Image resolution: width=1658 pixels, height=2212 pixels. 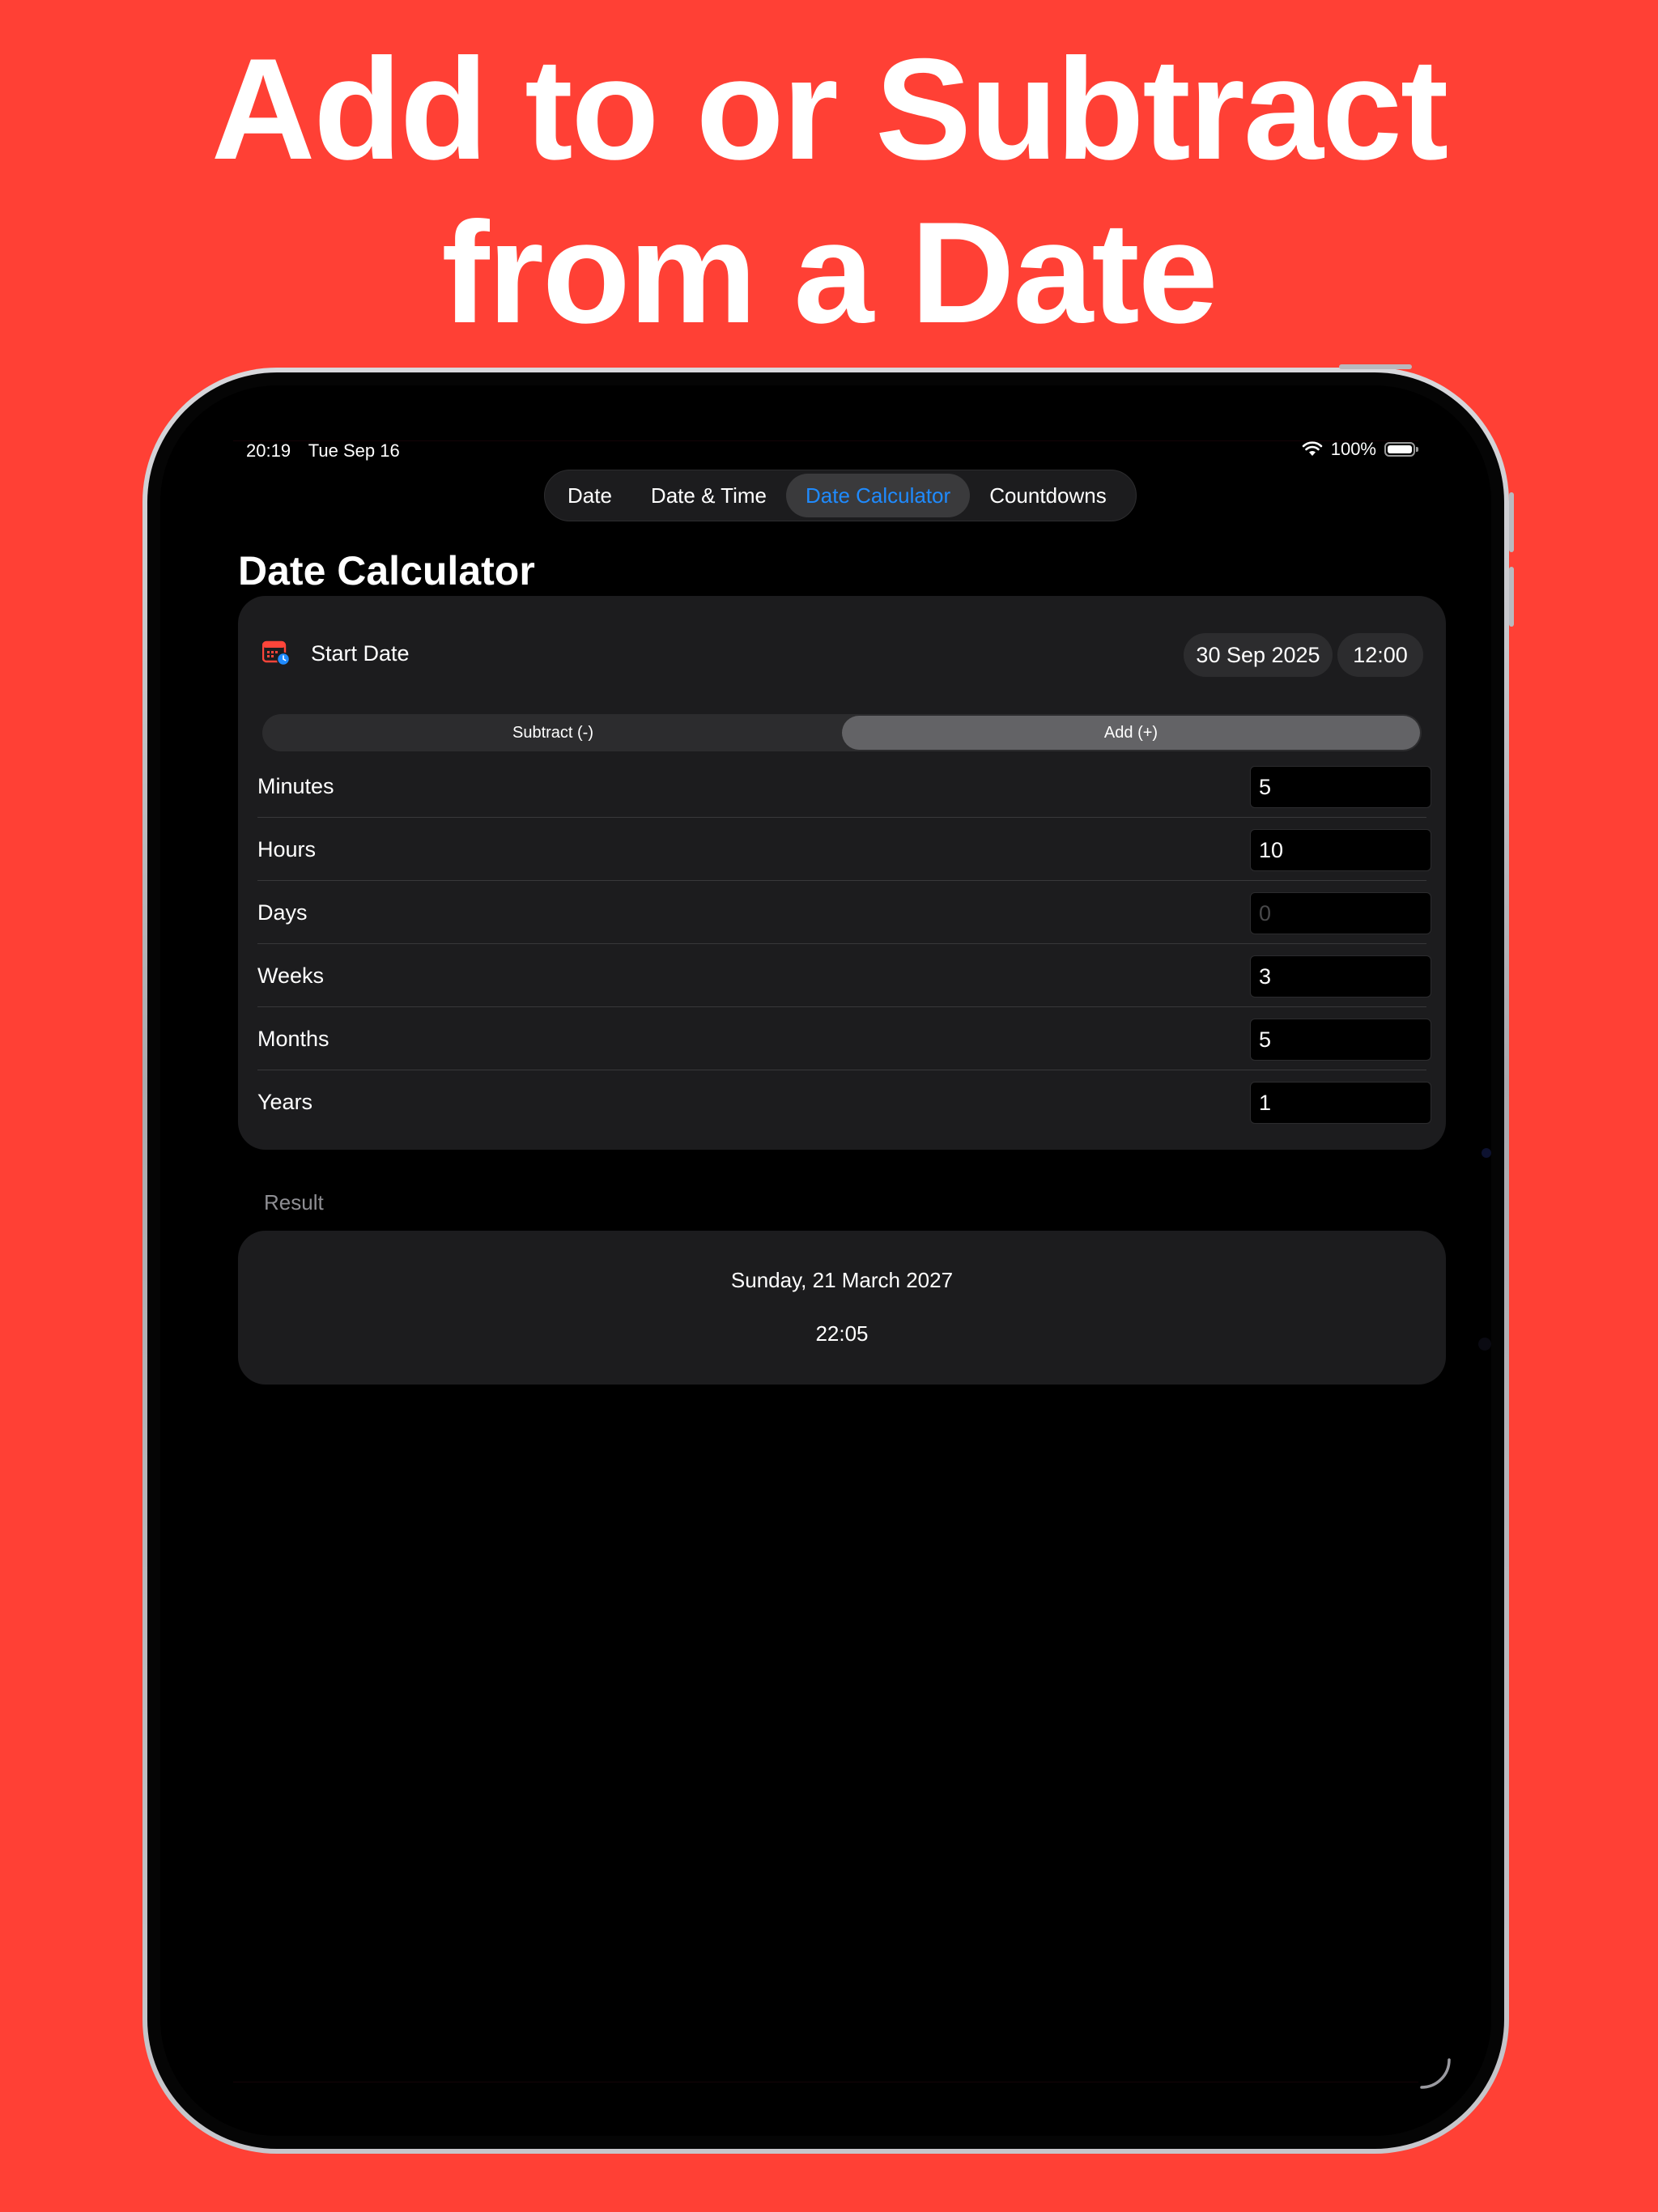 I want to click on hours-input, so click(x=1340, y=850).